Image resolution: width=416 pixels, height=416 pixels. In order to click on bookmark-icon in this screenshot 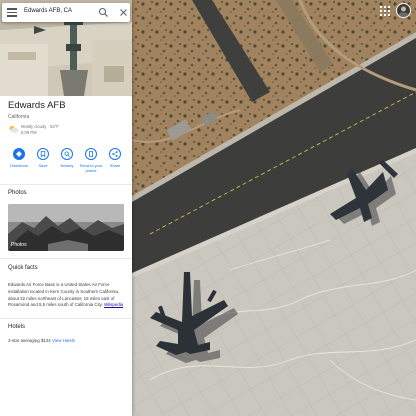, I will do `click(43, 154)`.